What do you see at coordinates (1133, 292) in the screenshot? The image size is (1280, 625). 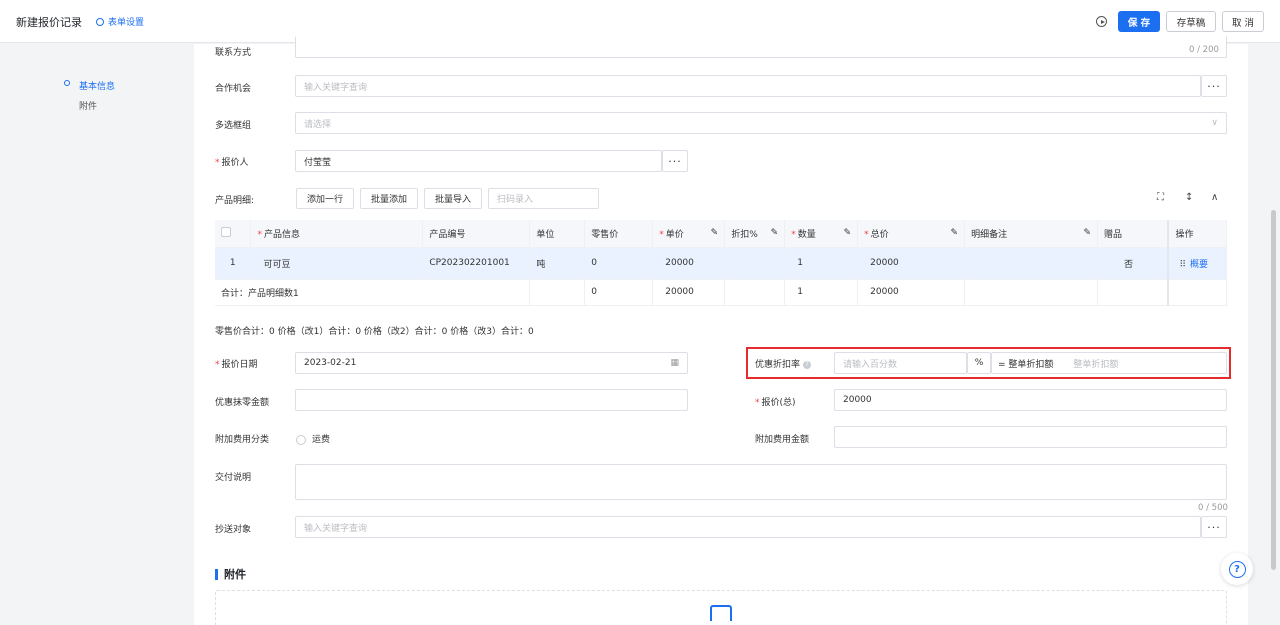 I see `summary-gift` at bounding box center [1133, 292].